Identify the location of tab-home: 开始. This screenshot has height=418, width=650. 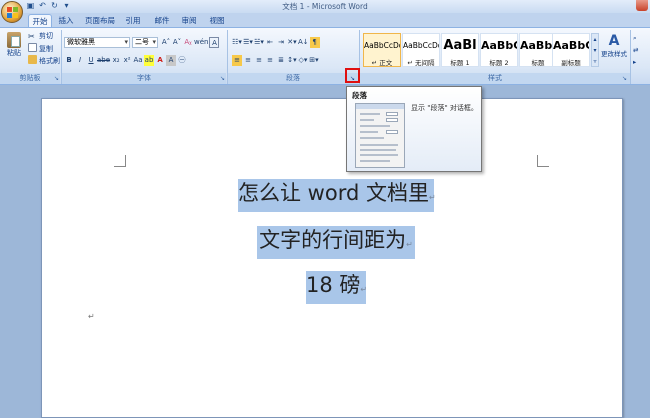
(40, 20).